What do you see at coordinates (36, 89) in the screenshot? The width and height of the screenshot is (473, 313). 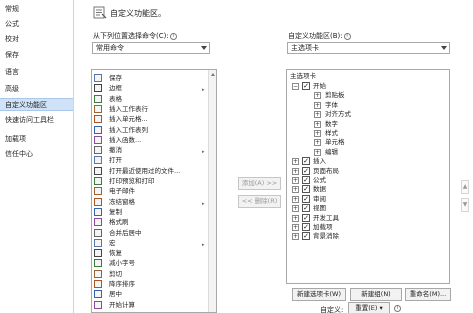 I see `nav-item-advanced: 高级` at bounding box center [36, 89].